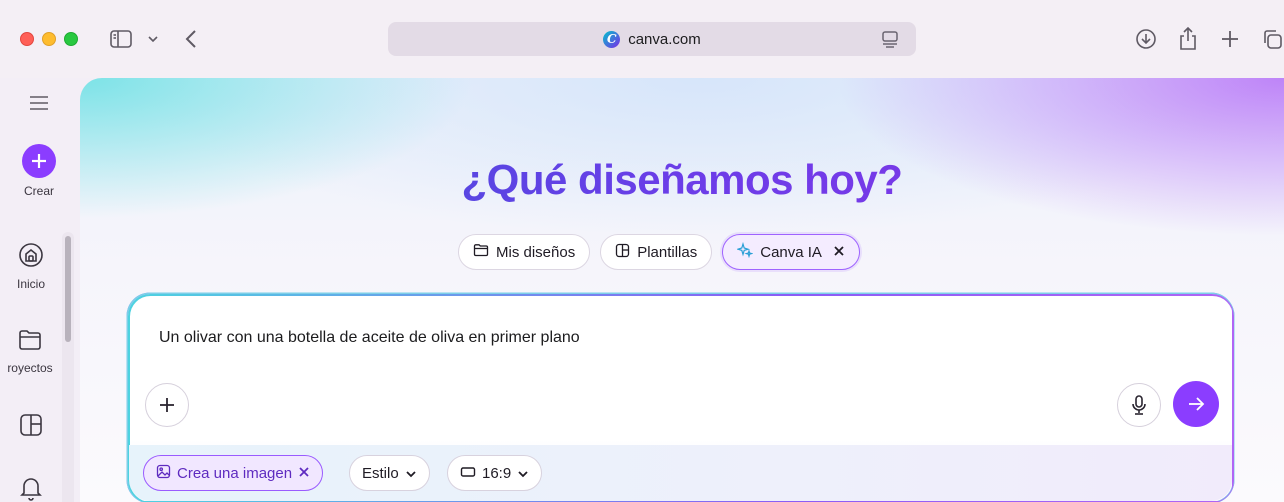 The width and height of the screenshot is (1284, 502). I want to click on tab-label: Canva IA, so click(791, 252).